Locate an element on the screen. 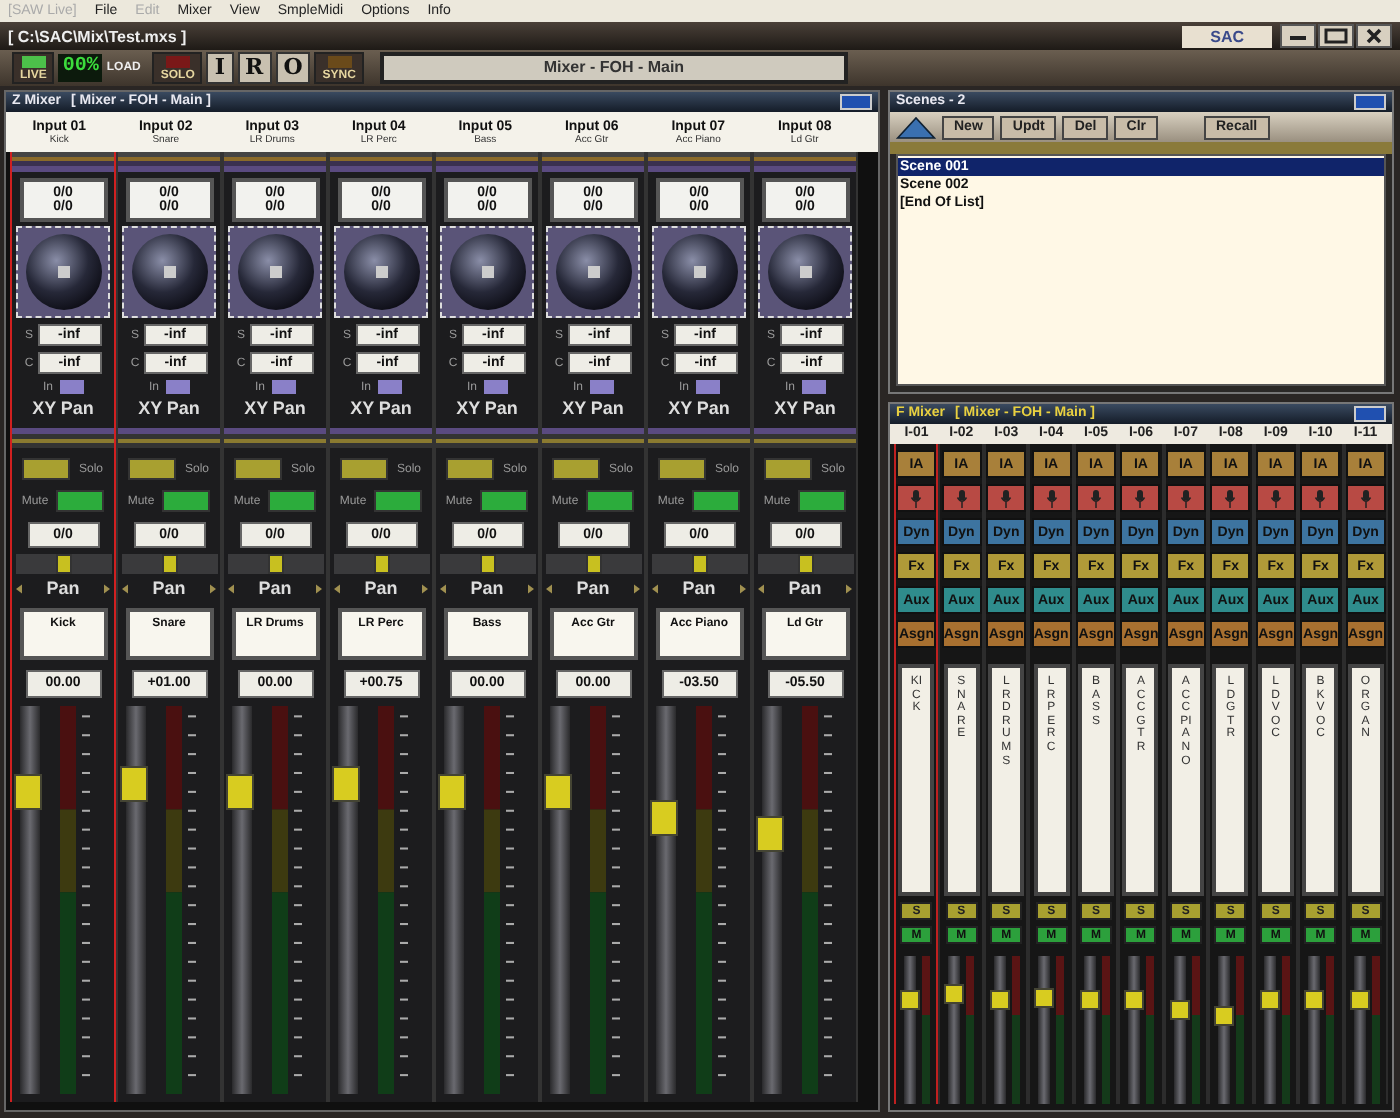  close-icon is located at coordinates (1374, 36).